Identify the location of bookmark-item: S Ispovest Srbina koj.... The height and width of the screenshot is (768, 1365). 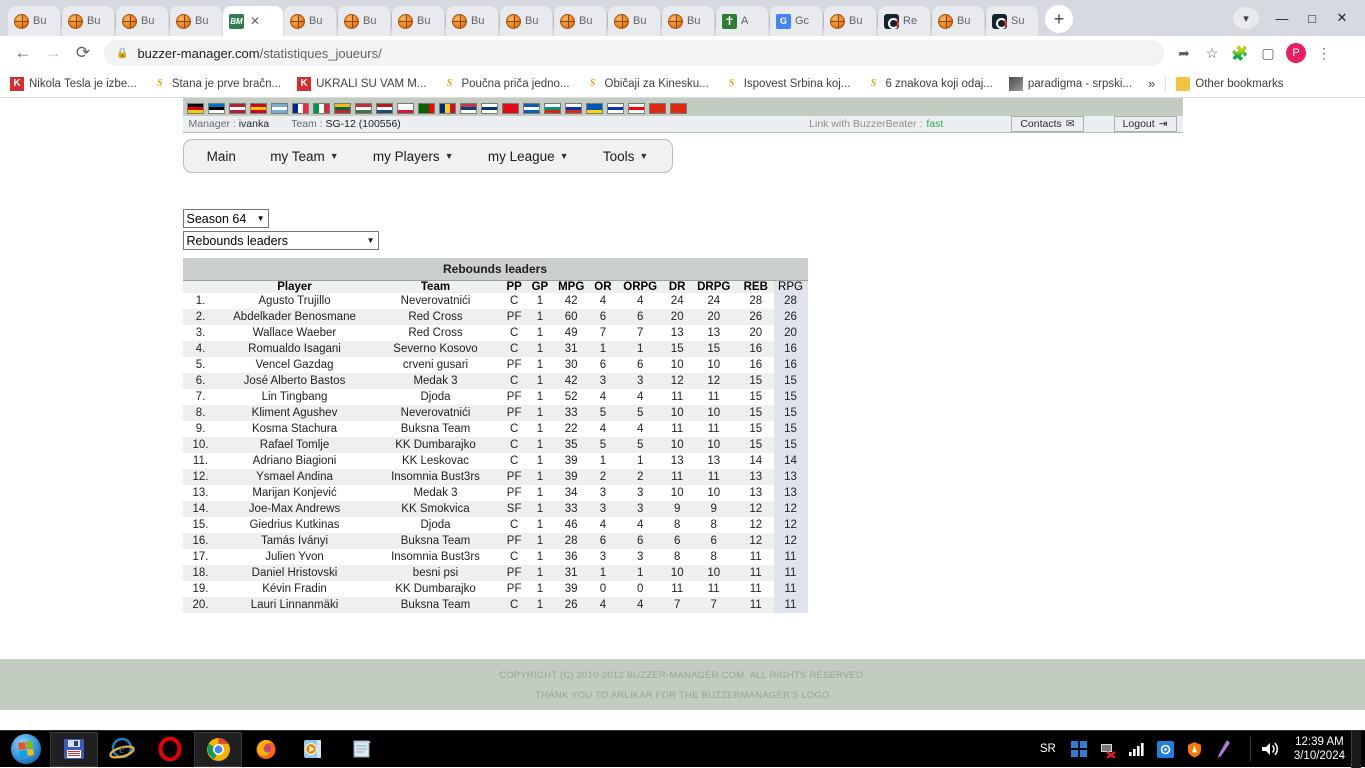
(788, 84).